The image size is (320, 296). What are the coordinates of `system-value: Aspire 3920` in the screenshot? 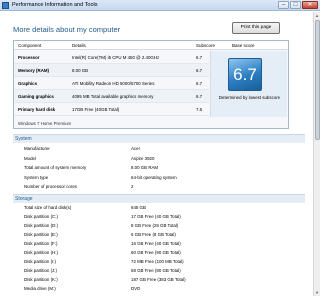 It's located at (143, 158).